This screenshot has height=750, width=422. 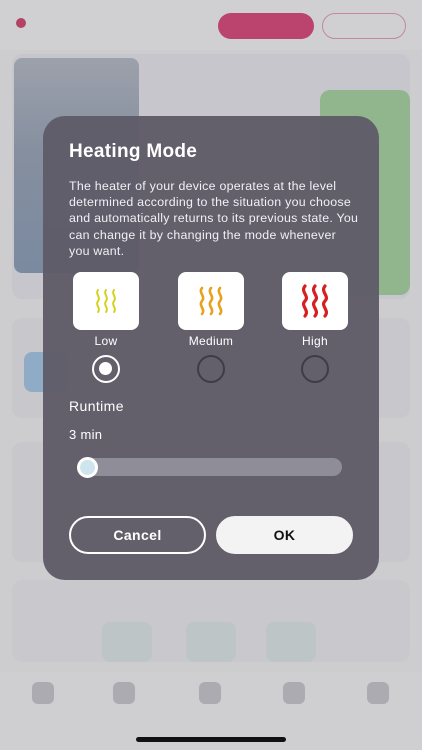 What do you see at coordinates (106, 341) in the screenshot?
I see `mode-label-low: Low` at bounding box center [106, 341].